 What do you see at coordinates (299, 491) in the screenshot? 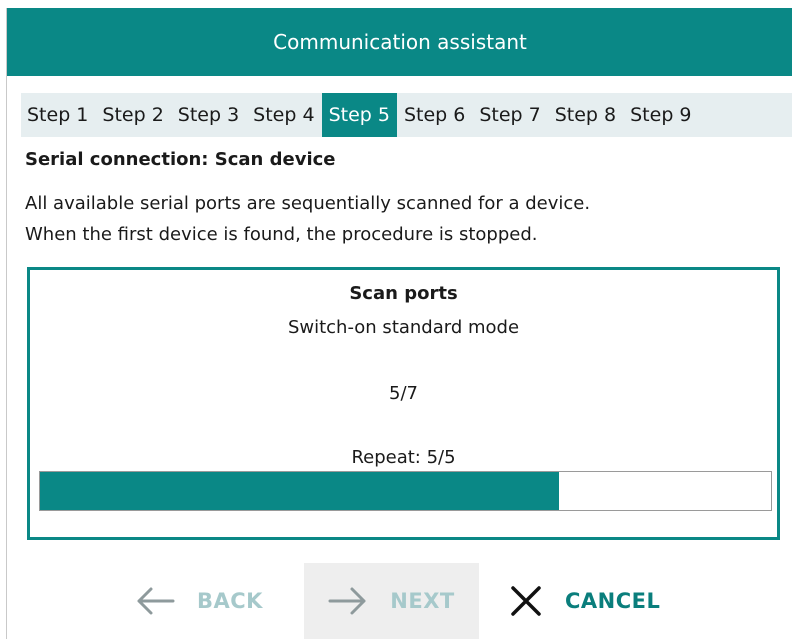
I see `scan-progress-fill` at bounding box center [299, 491].